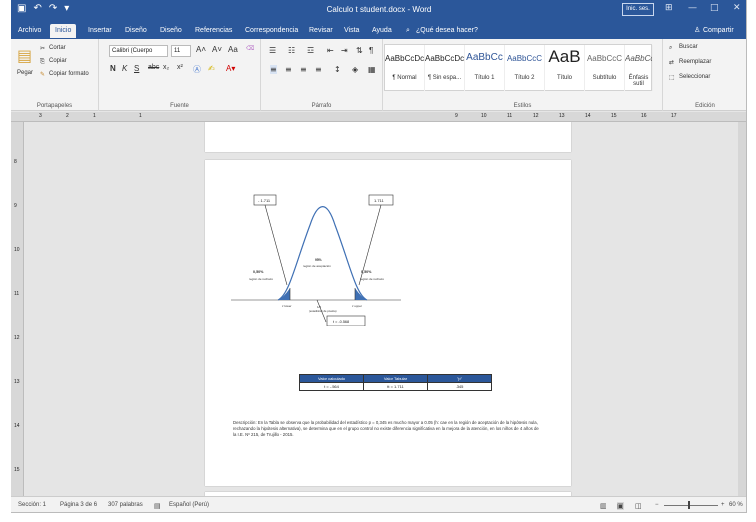 Image resolution: width=756 pixels, height=522 pixels. I want to click on italic-button: K, so click(124, 68).